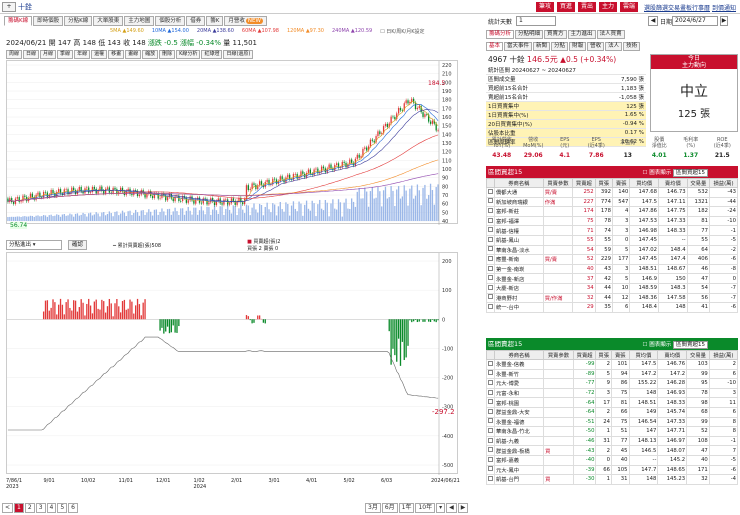 Image resolution: width=740 pixels, height=515 pixels. Describe the element at coordinates (578, 46) in the screenshot. I see `rsub-financials: 財報` at that location.